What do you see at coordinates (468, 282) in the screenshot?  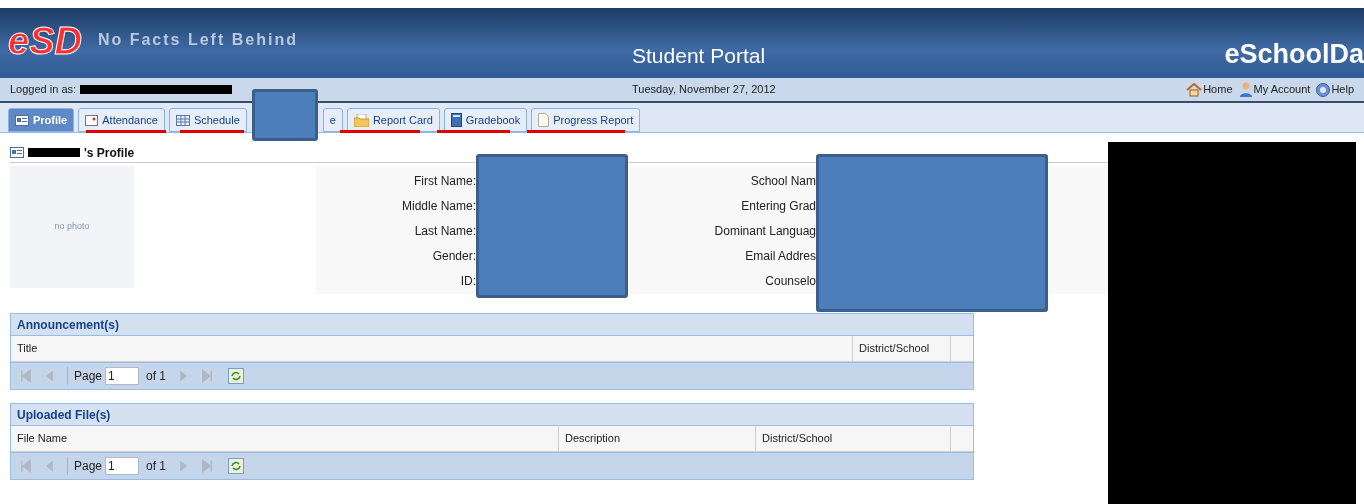 I see `field-label: ID:` at bounding box center [468, 282].